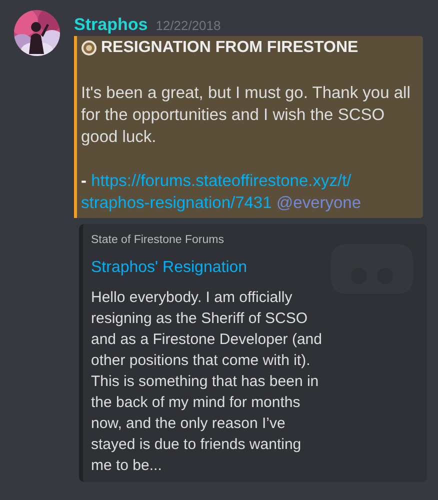  Describe the element at coordinates (188, 26) in the screenshot. I see `timestamp: 12/22/2018` at that location.